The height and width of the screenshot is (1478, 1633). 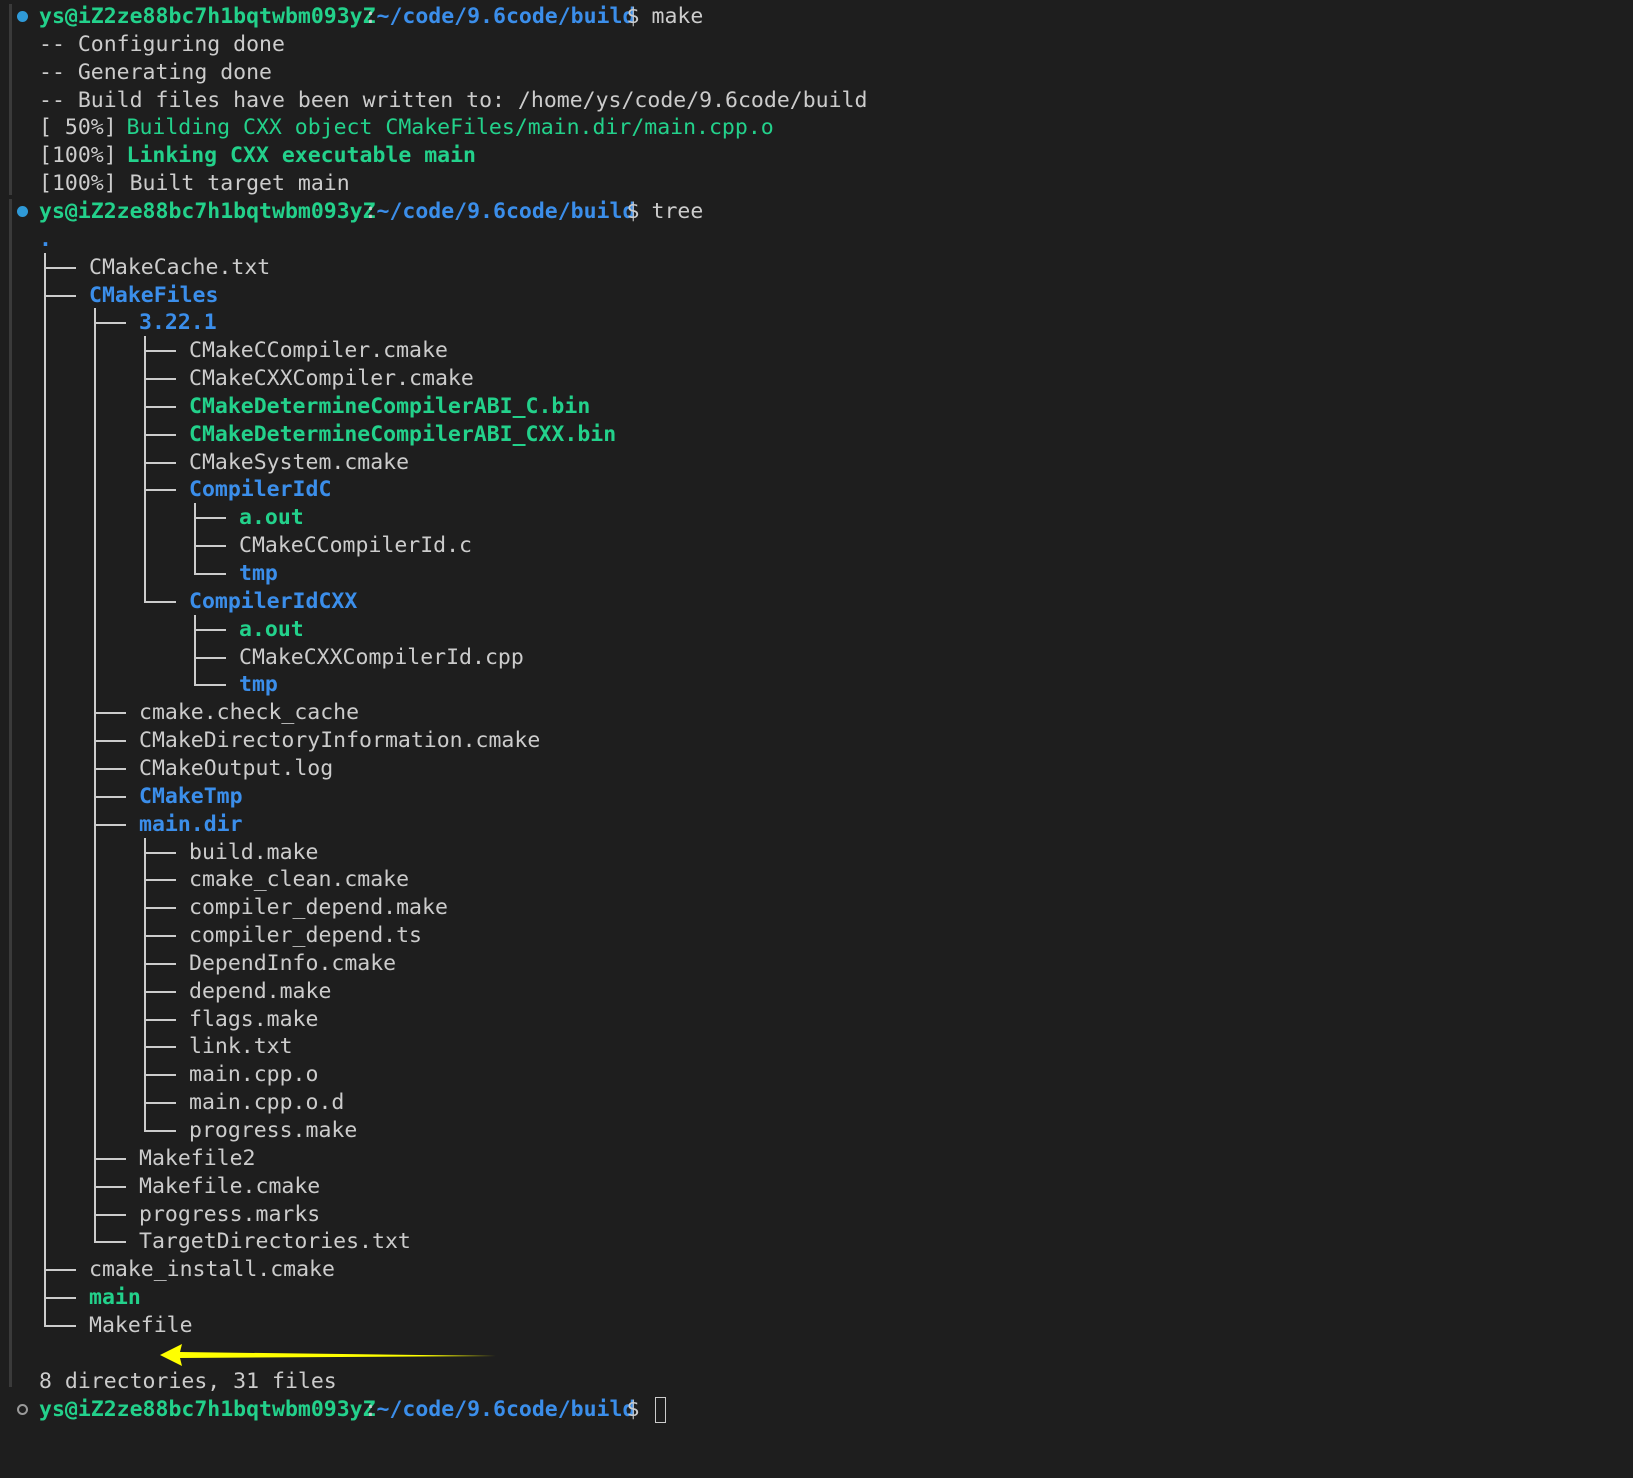 What do you see at coordinates (207, 1409) in the screenshot?
I see `prompt-user-host: ys@iZ2ze88bc7h1bqtwbm093yZ` at bounding box center [207, 1409].